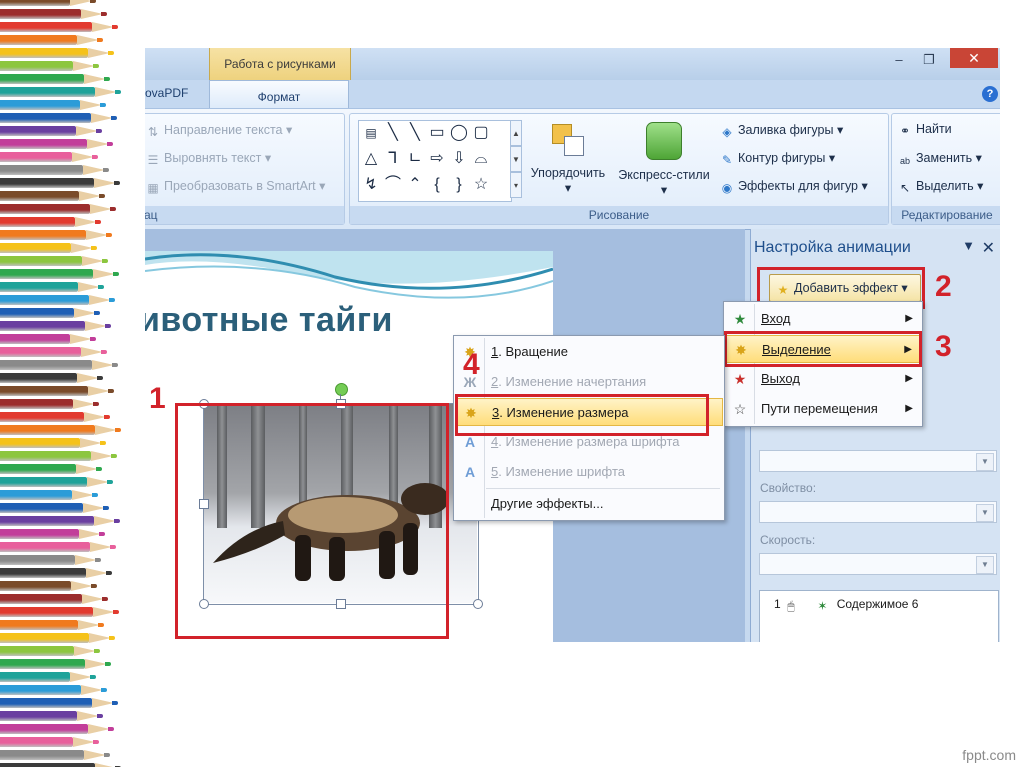  What do you see at coordinates (62, 383) in the screenshot?
I see `pencils-decoration` at bounding box center [62, 383].